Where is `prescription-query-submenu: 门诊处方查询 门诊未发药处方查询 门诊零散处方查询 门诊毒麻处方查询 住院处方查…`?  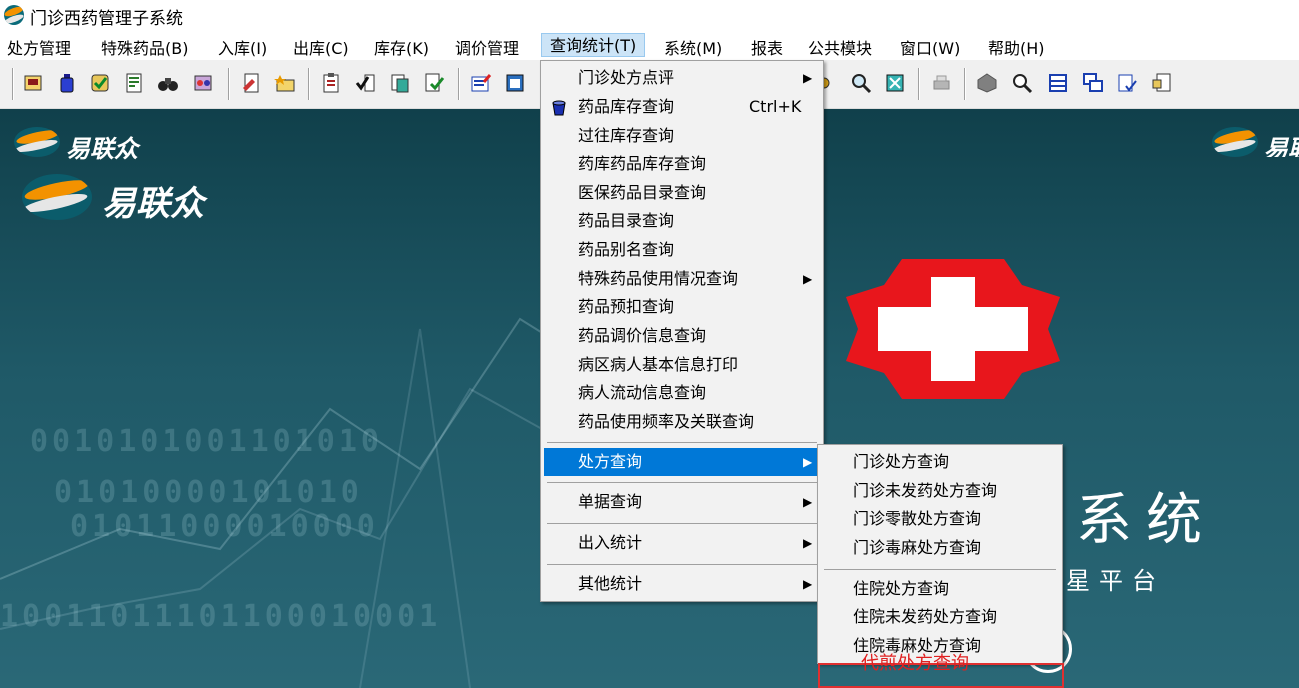 prescription-query-submenu: 门诊处方查询 门诊未发药处方查询 门诊零散处方查询 门诊毒麻处方查询 住院处方查… is located at coordinates (940, 554).